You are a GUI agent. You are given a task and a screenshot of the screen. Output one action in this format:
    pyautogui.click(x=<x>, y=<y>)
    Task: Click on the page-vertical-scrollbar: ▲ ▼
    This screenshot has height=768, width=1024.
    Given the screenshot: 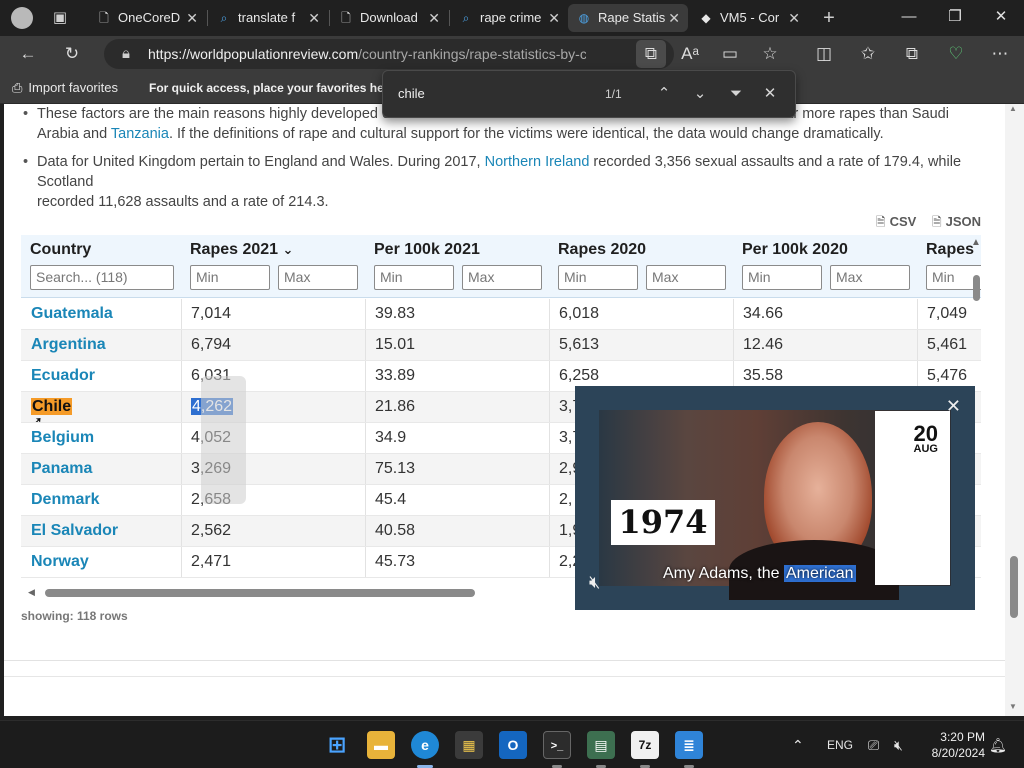 What is the action you would take?
    pyautogui.click(x=1014, y=410)
    